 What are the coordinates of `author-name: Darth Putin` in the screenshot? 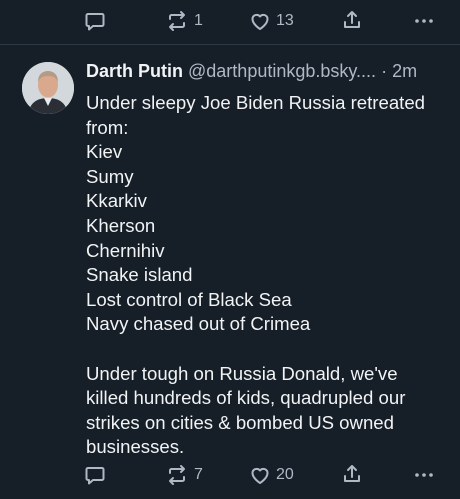 It's located at (134, 71).